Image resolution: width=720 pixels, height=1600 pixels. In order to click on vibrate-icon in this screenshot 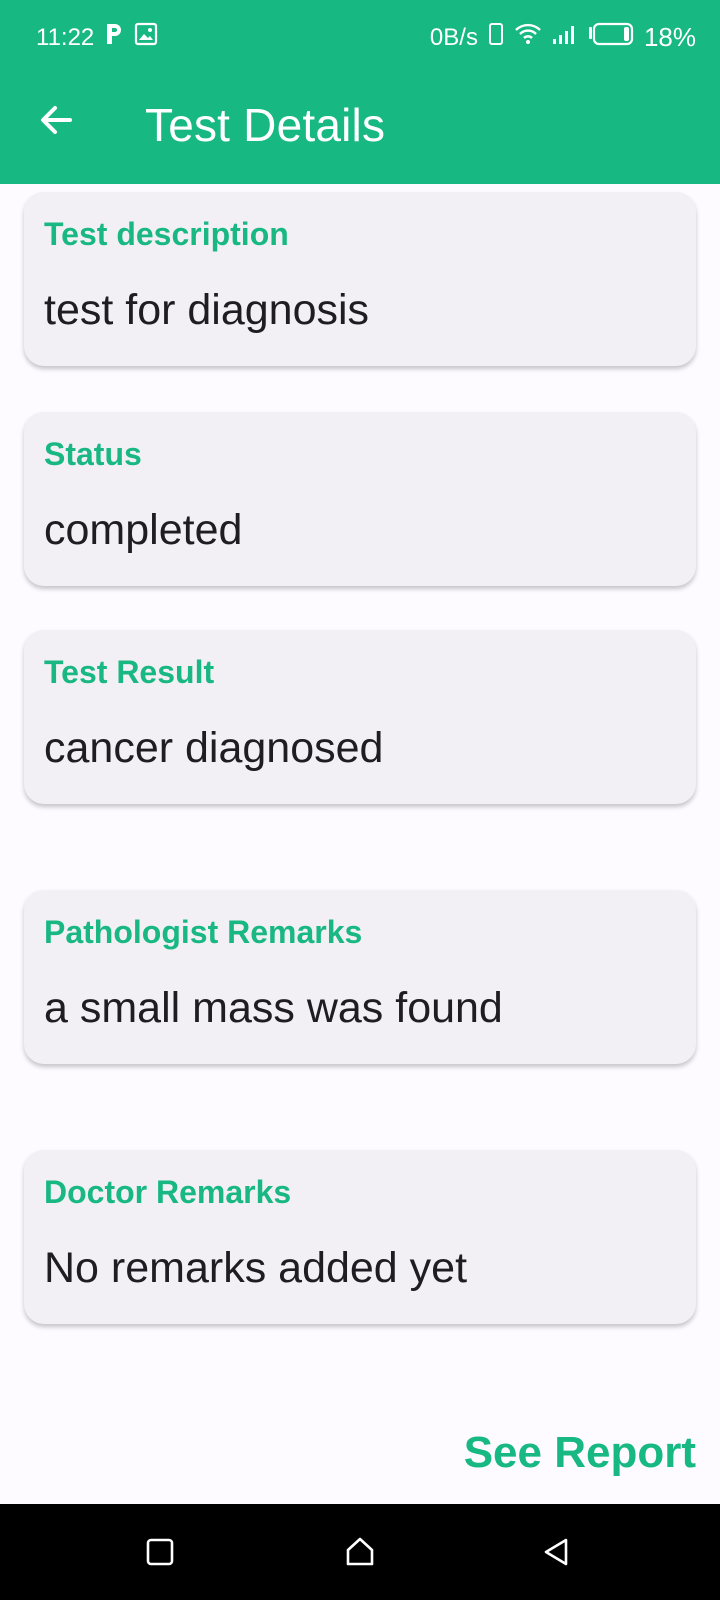, I will do `click(496, 37)`.